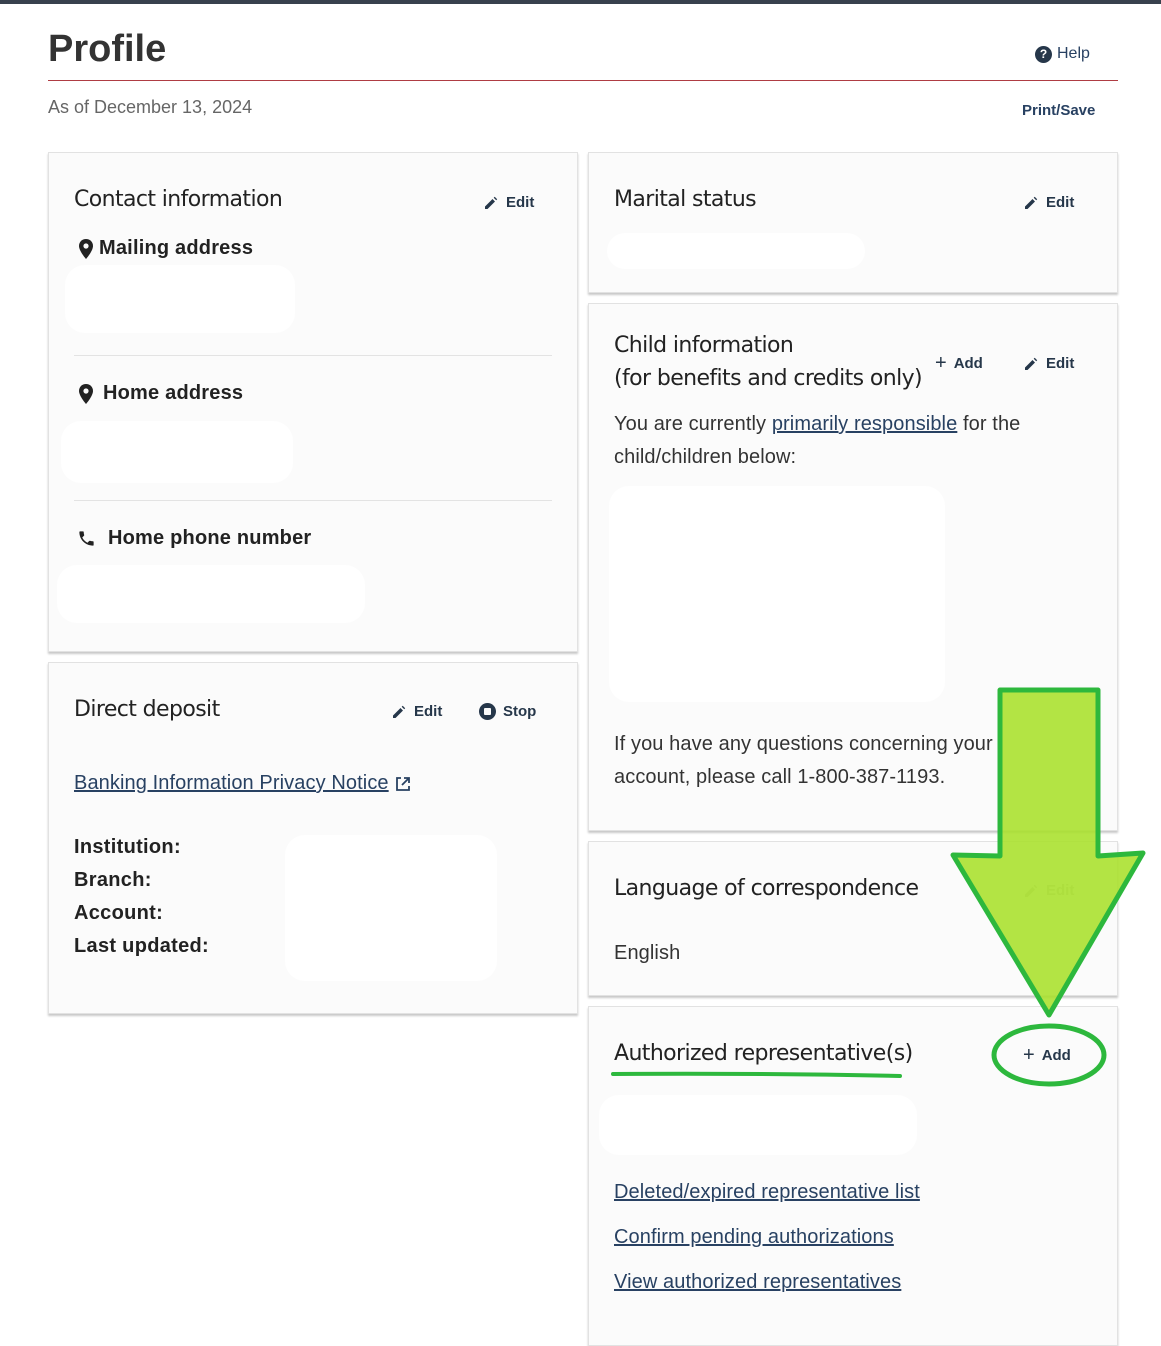 Image resolution: width=1161 pixels, height=1346 pixels. What do you see at coordinates (853, 222) in the screenshot?
I see `marital-status-card: Marital status Edit` at bounding box center [853, 222].